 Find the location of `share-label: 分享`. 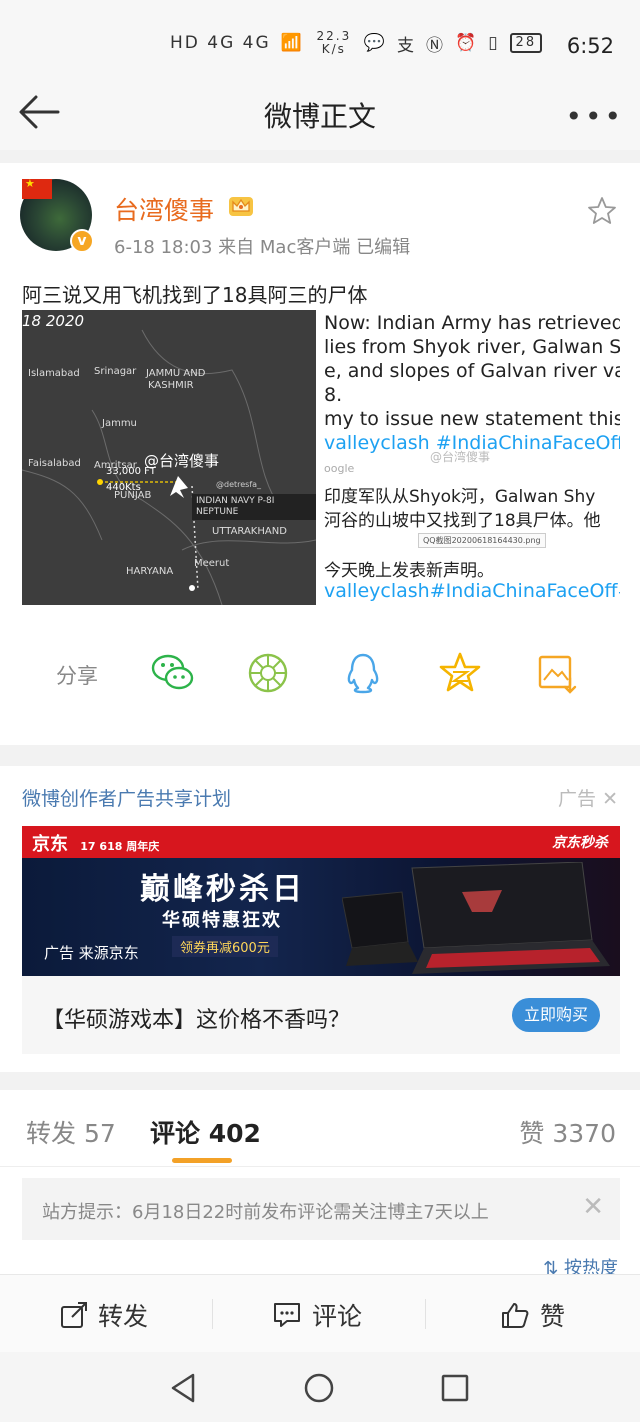

share-label: 分享 is located at coordinates (77, 676).